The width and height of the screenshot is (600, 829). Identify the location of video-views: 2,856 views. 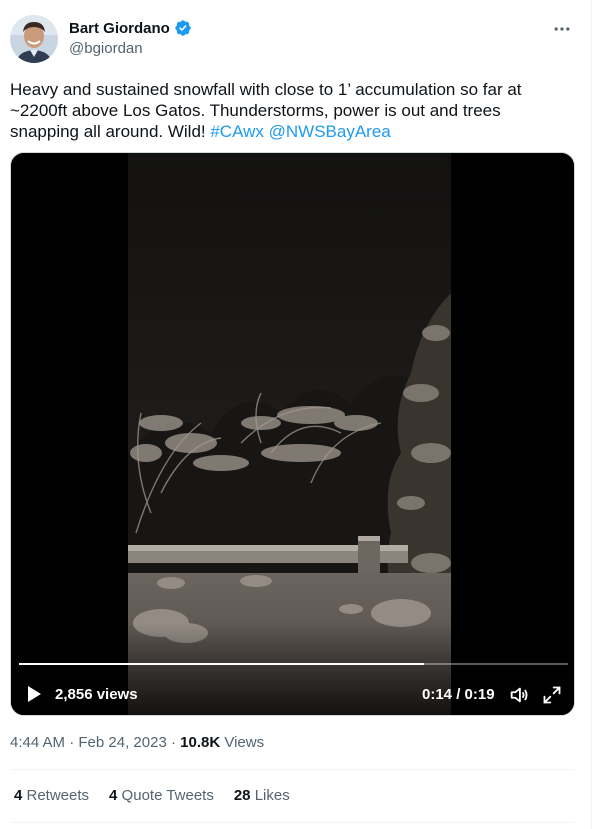
(96, 694).